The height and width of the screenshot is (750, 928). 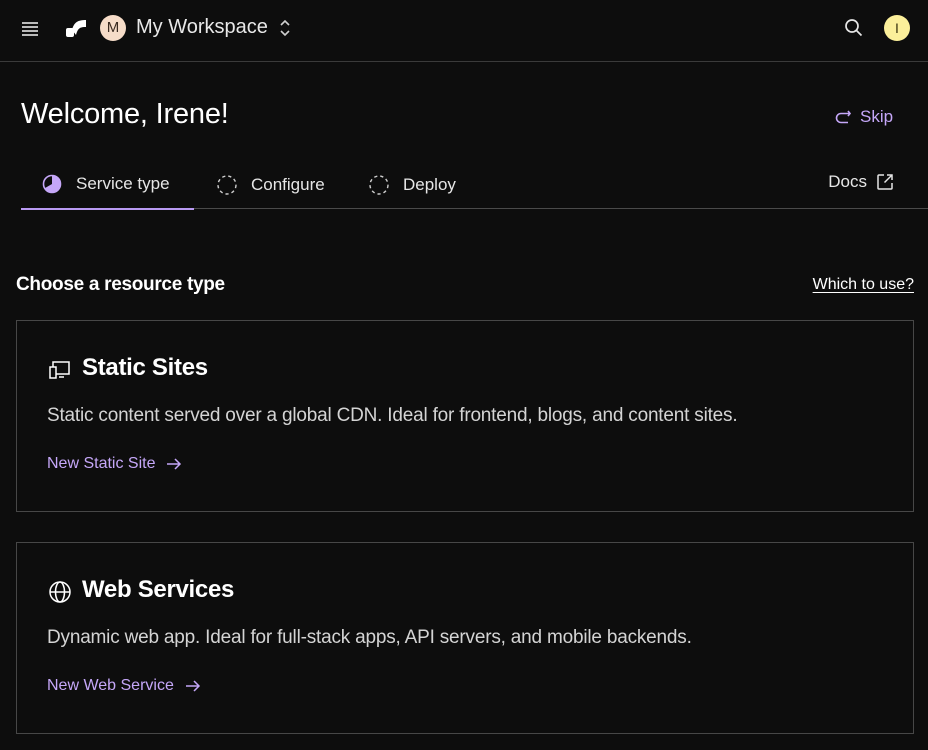 I want to click on onboarding-tabs: Service type Configure Deploy, so click(x=474, y=185).